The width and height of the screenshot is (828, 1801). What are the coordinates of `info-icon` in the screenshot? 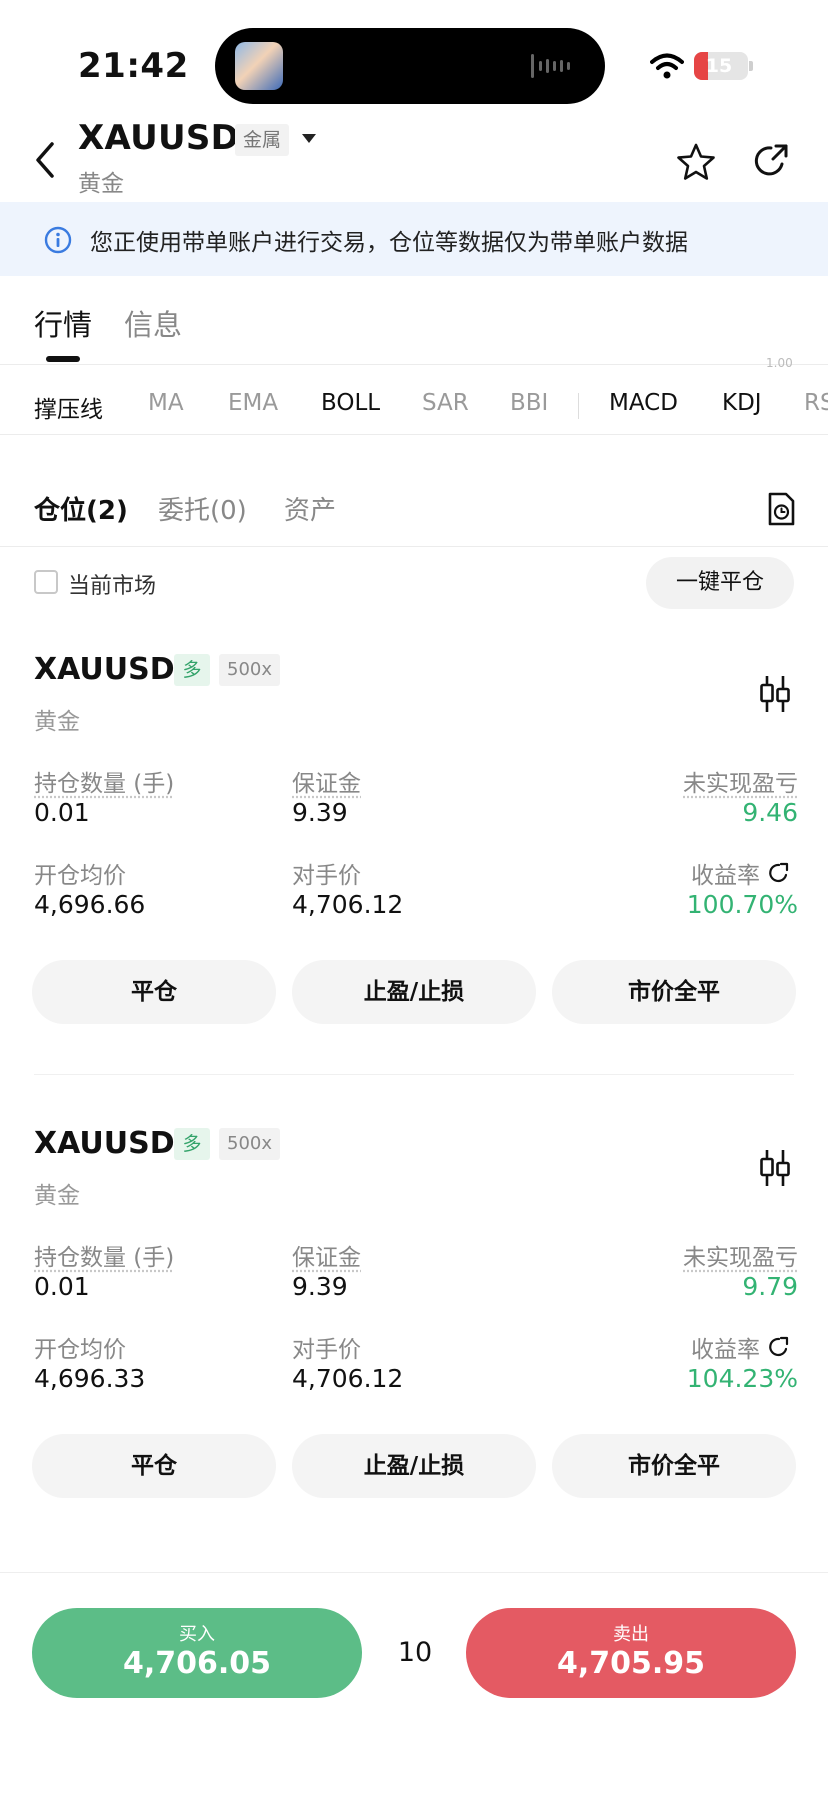 It's located at (58, 240).